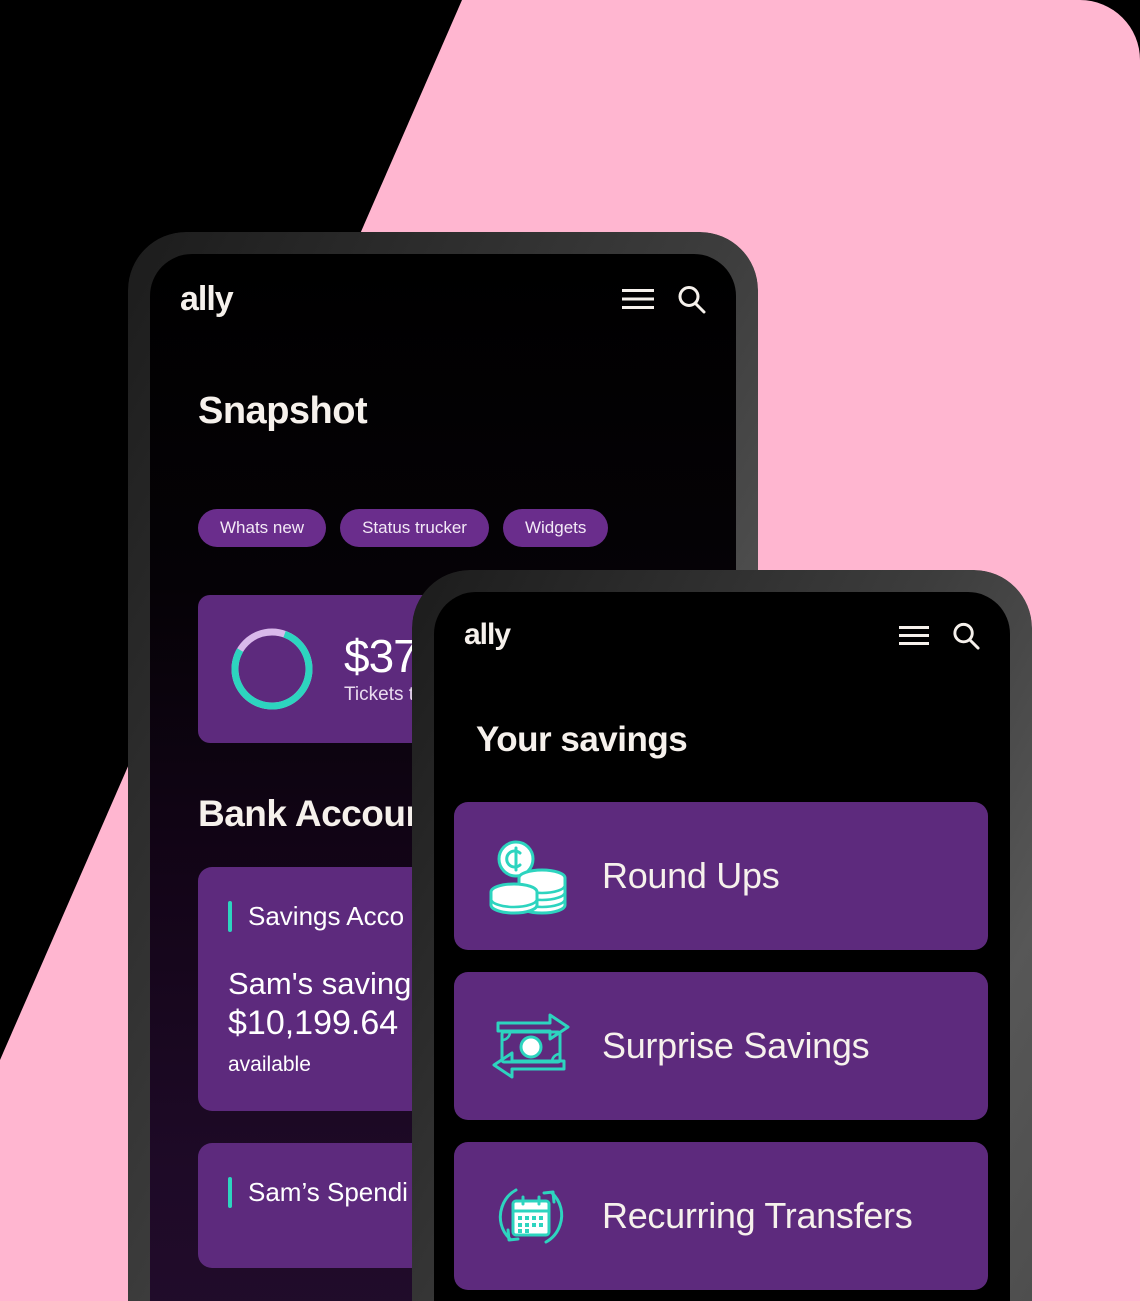 Image resolution: width=1140 pixels, height=1301 pixels. What do you see at coordinates (283, 411) in the screenshot?
I see `page-title: Snapshot` at bounding box center [283, 411].